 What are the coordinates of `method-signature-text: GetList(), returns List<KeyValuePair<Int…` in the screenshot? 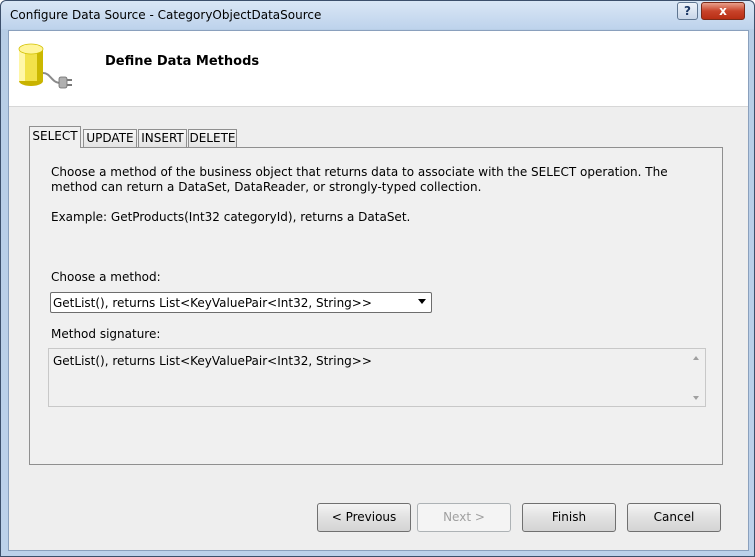 It's located at (212, 361).